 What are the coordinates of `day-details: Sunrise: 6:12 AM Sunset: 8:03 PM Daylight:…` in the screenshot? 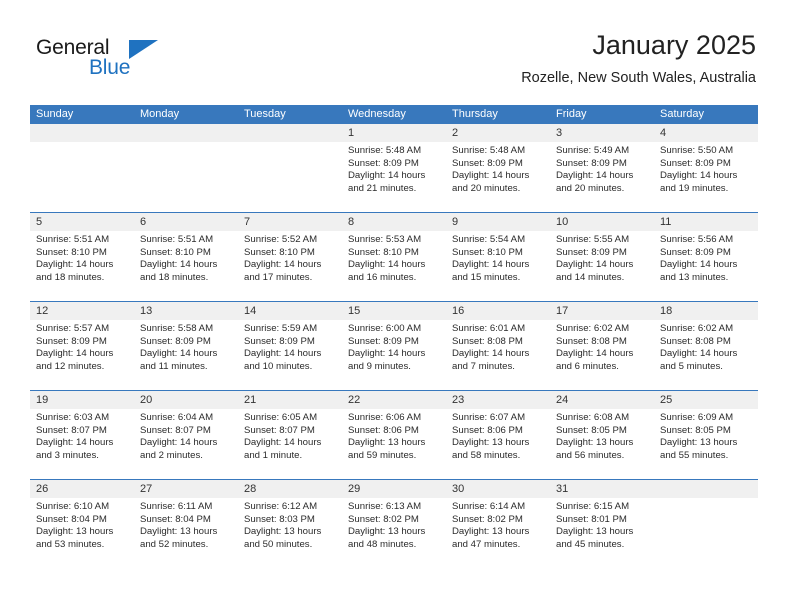 It's located at (290, 524).